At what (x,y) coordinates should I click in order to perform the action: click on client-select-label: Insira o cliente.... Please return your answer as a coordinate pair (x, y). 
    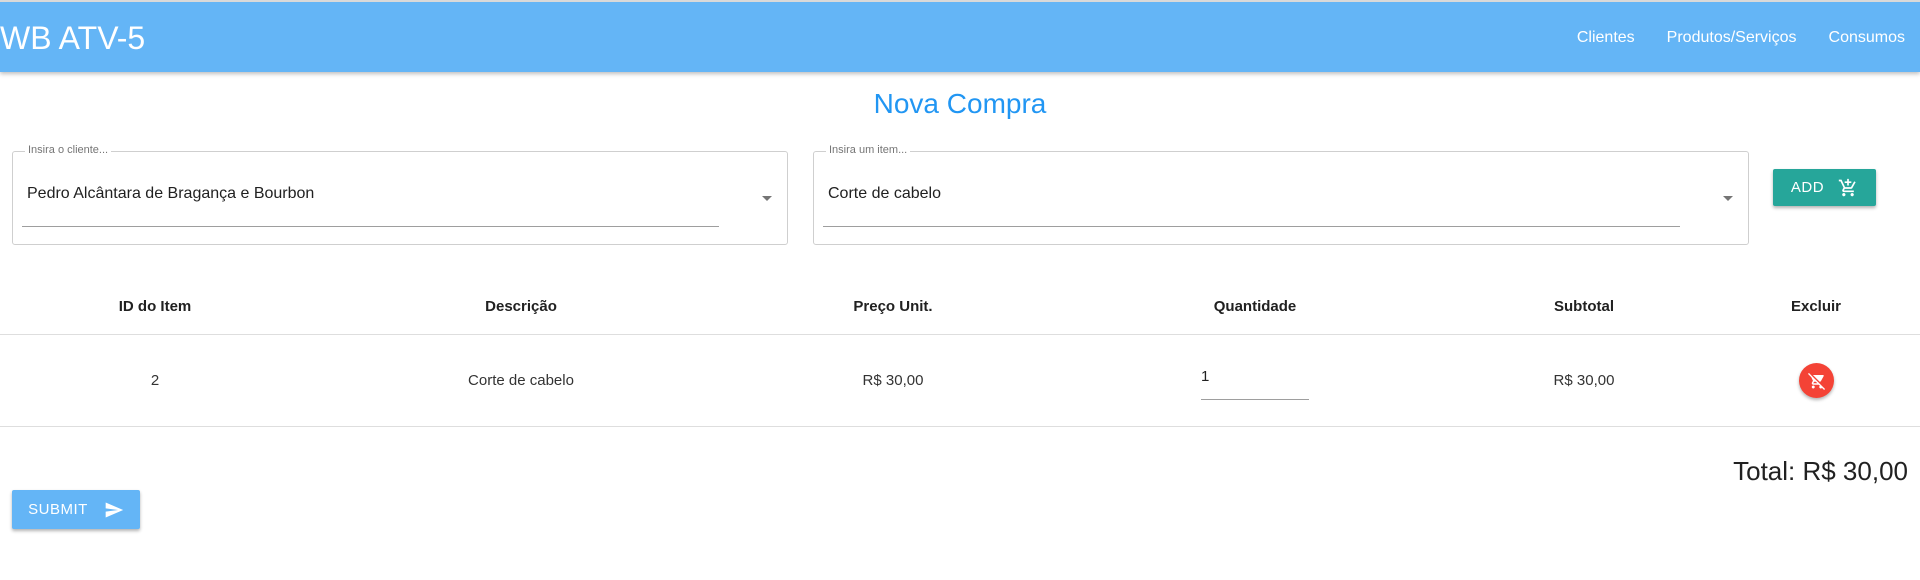
    Looking at the image, I should click on (68, 150).